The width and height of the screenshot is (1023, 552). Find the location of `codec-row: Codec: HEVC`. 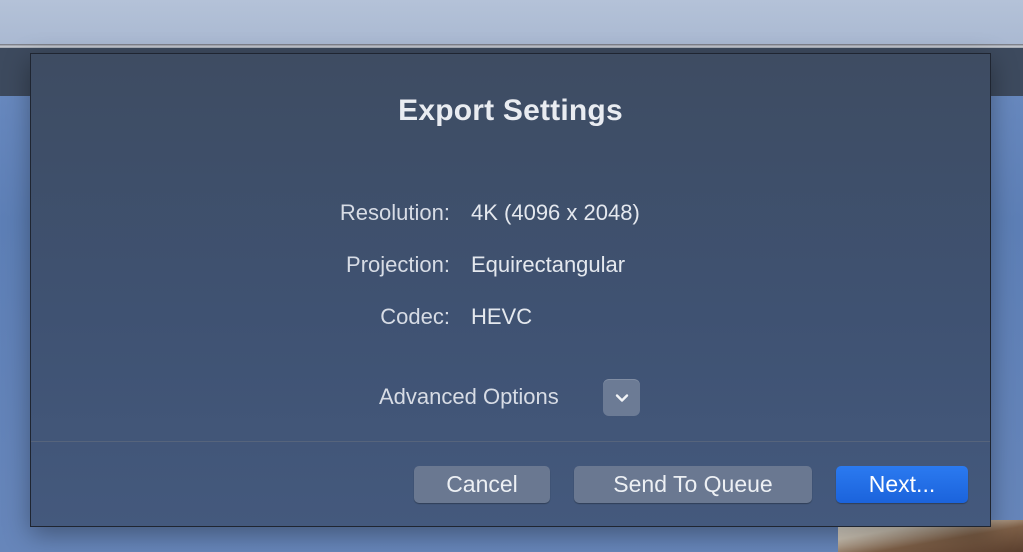

codec-row: Codec: HEVC is located at coordinates (510, 319).